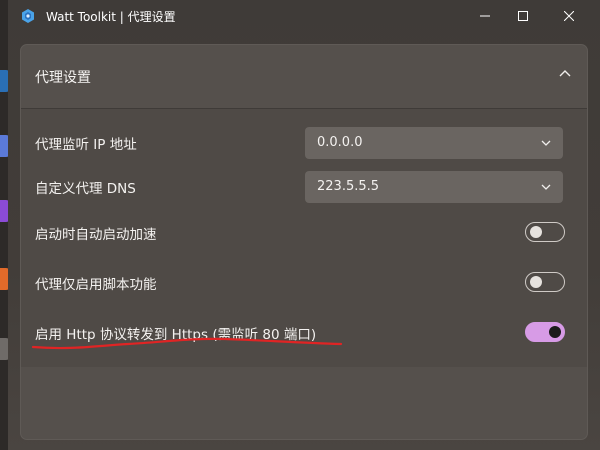 The width and height of the screenshot is (600, 450). I want to click on watt-toolkit-logo-icon, so click(28, 16).